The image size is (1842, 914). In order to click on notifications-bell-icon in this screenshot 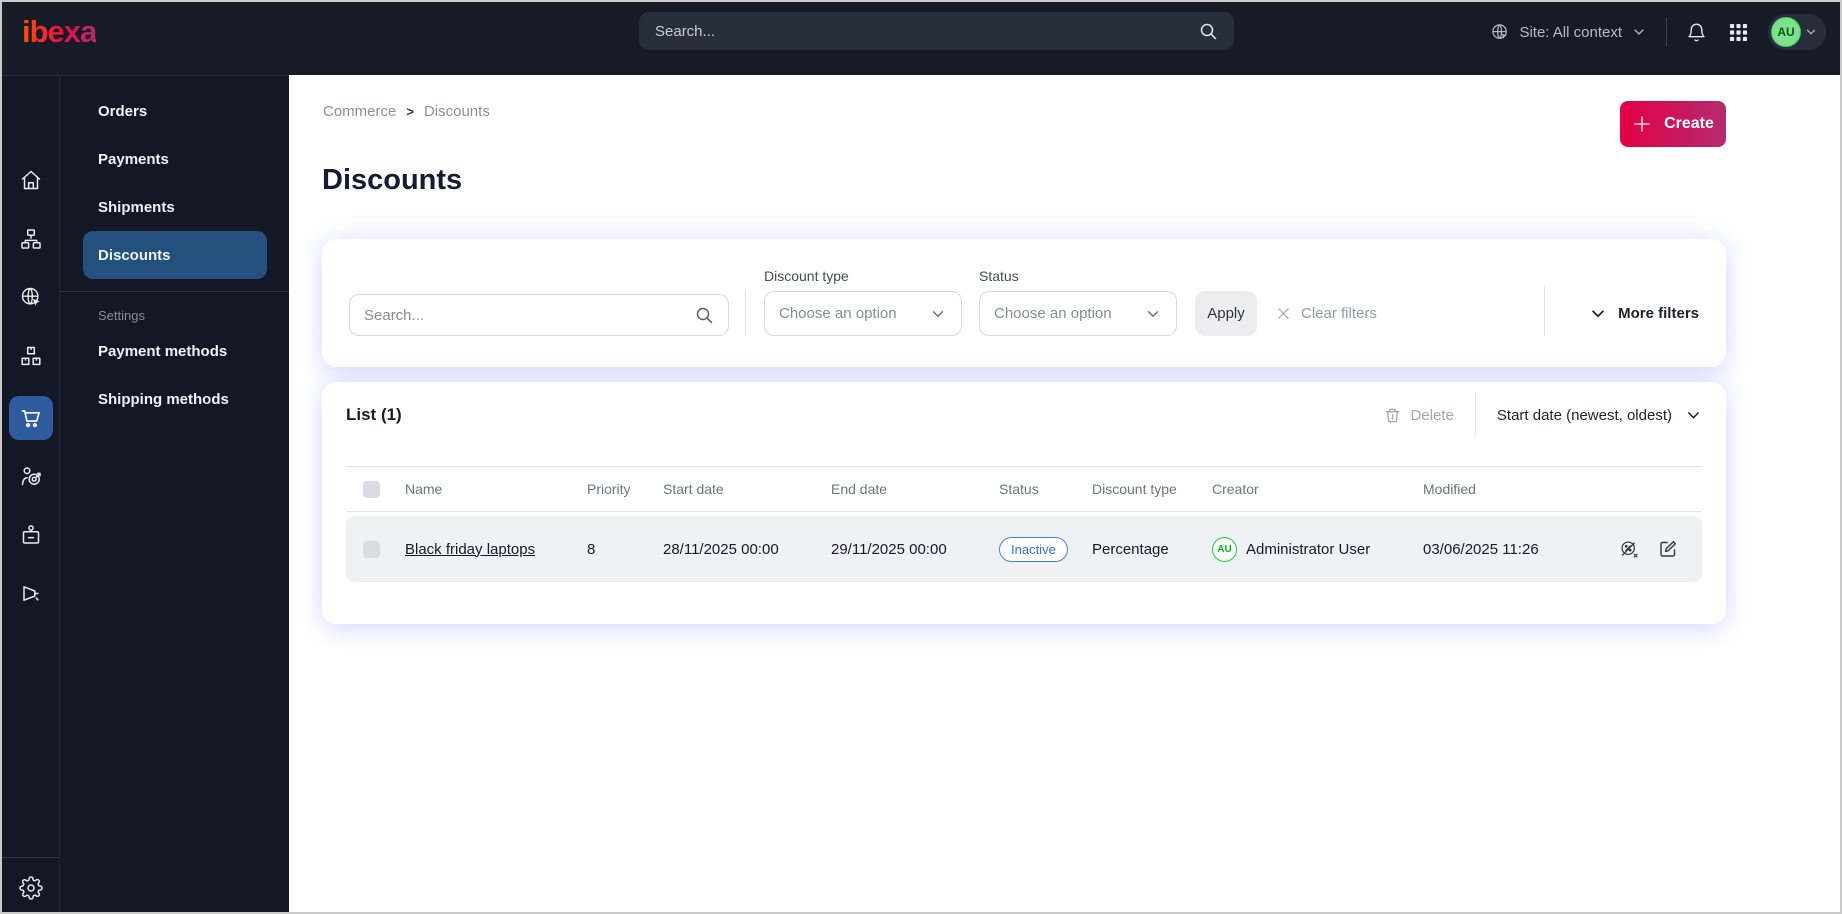, I will do `click(1696, 32)`.